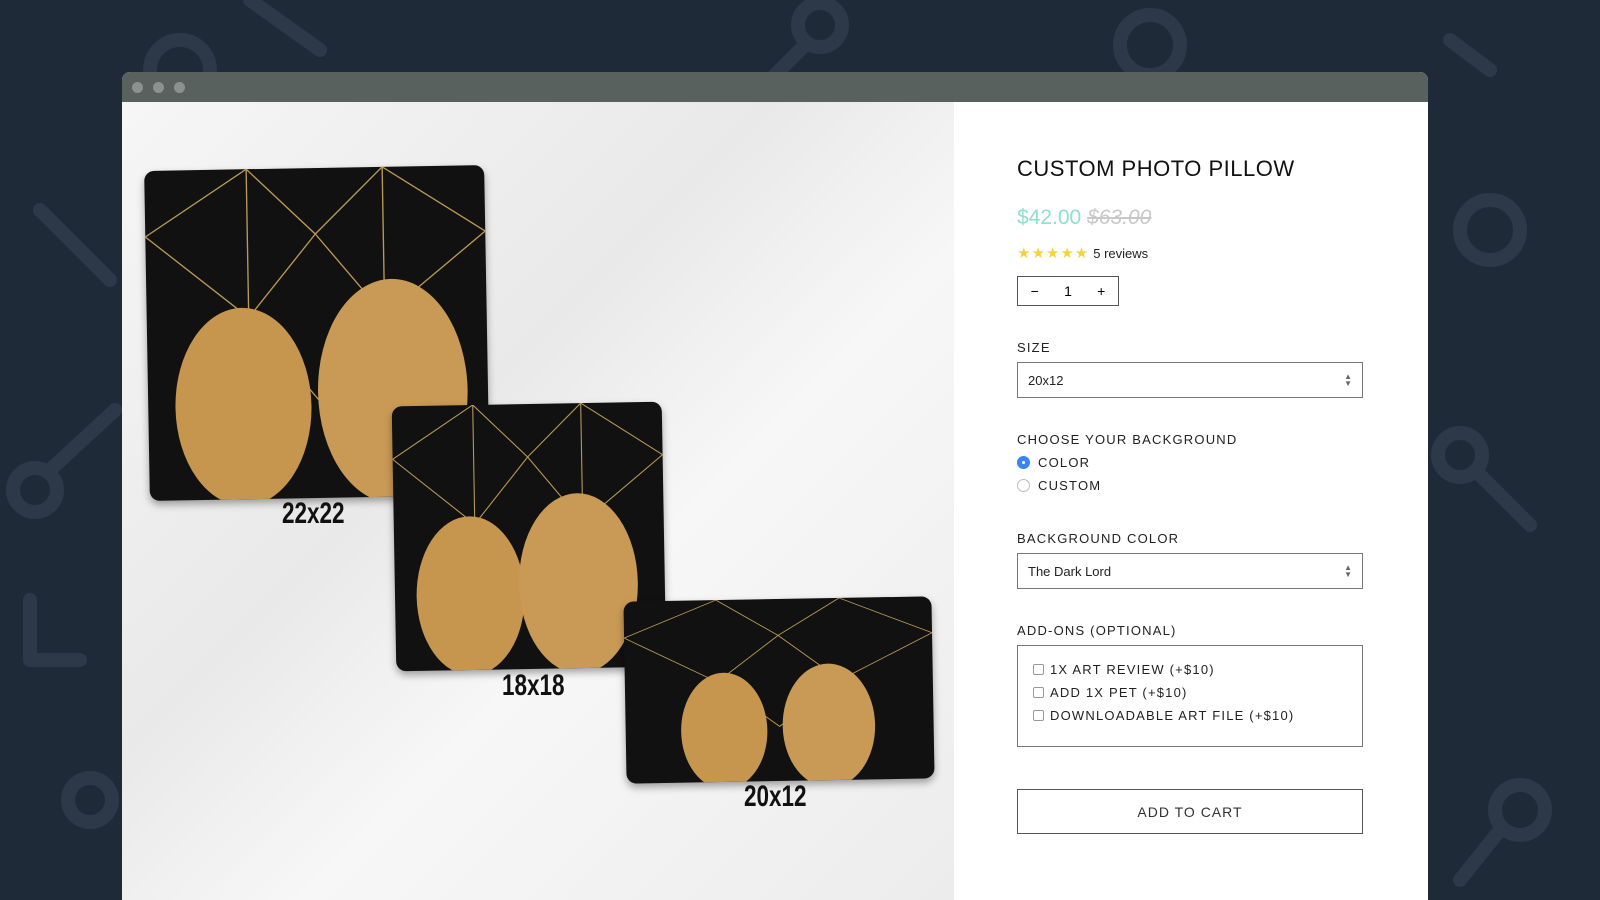 This screenshot has height=900, width=1600. What do you see at coordinates (1098, 538) in the screenshot?
I see `background-color-label: BACKGROUND COLOR` at bounding box center [1098, 538].